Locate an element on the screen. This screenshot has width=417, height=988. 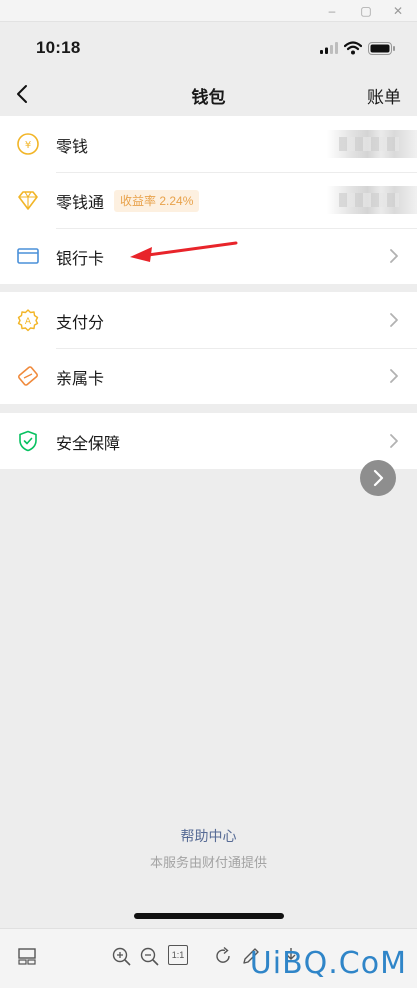
list-item-label: 零钱 is located at coordinates (72, 147).